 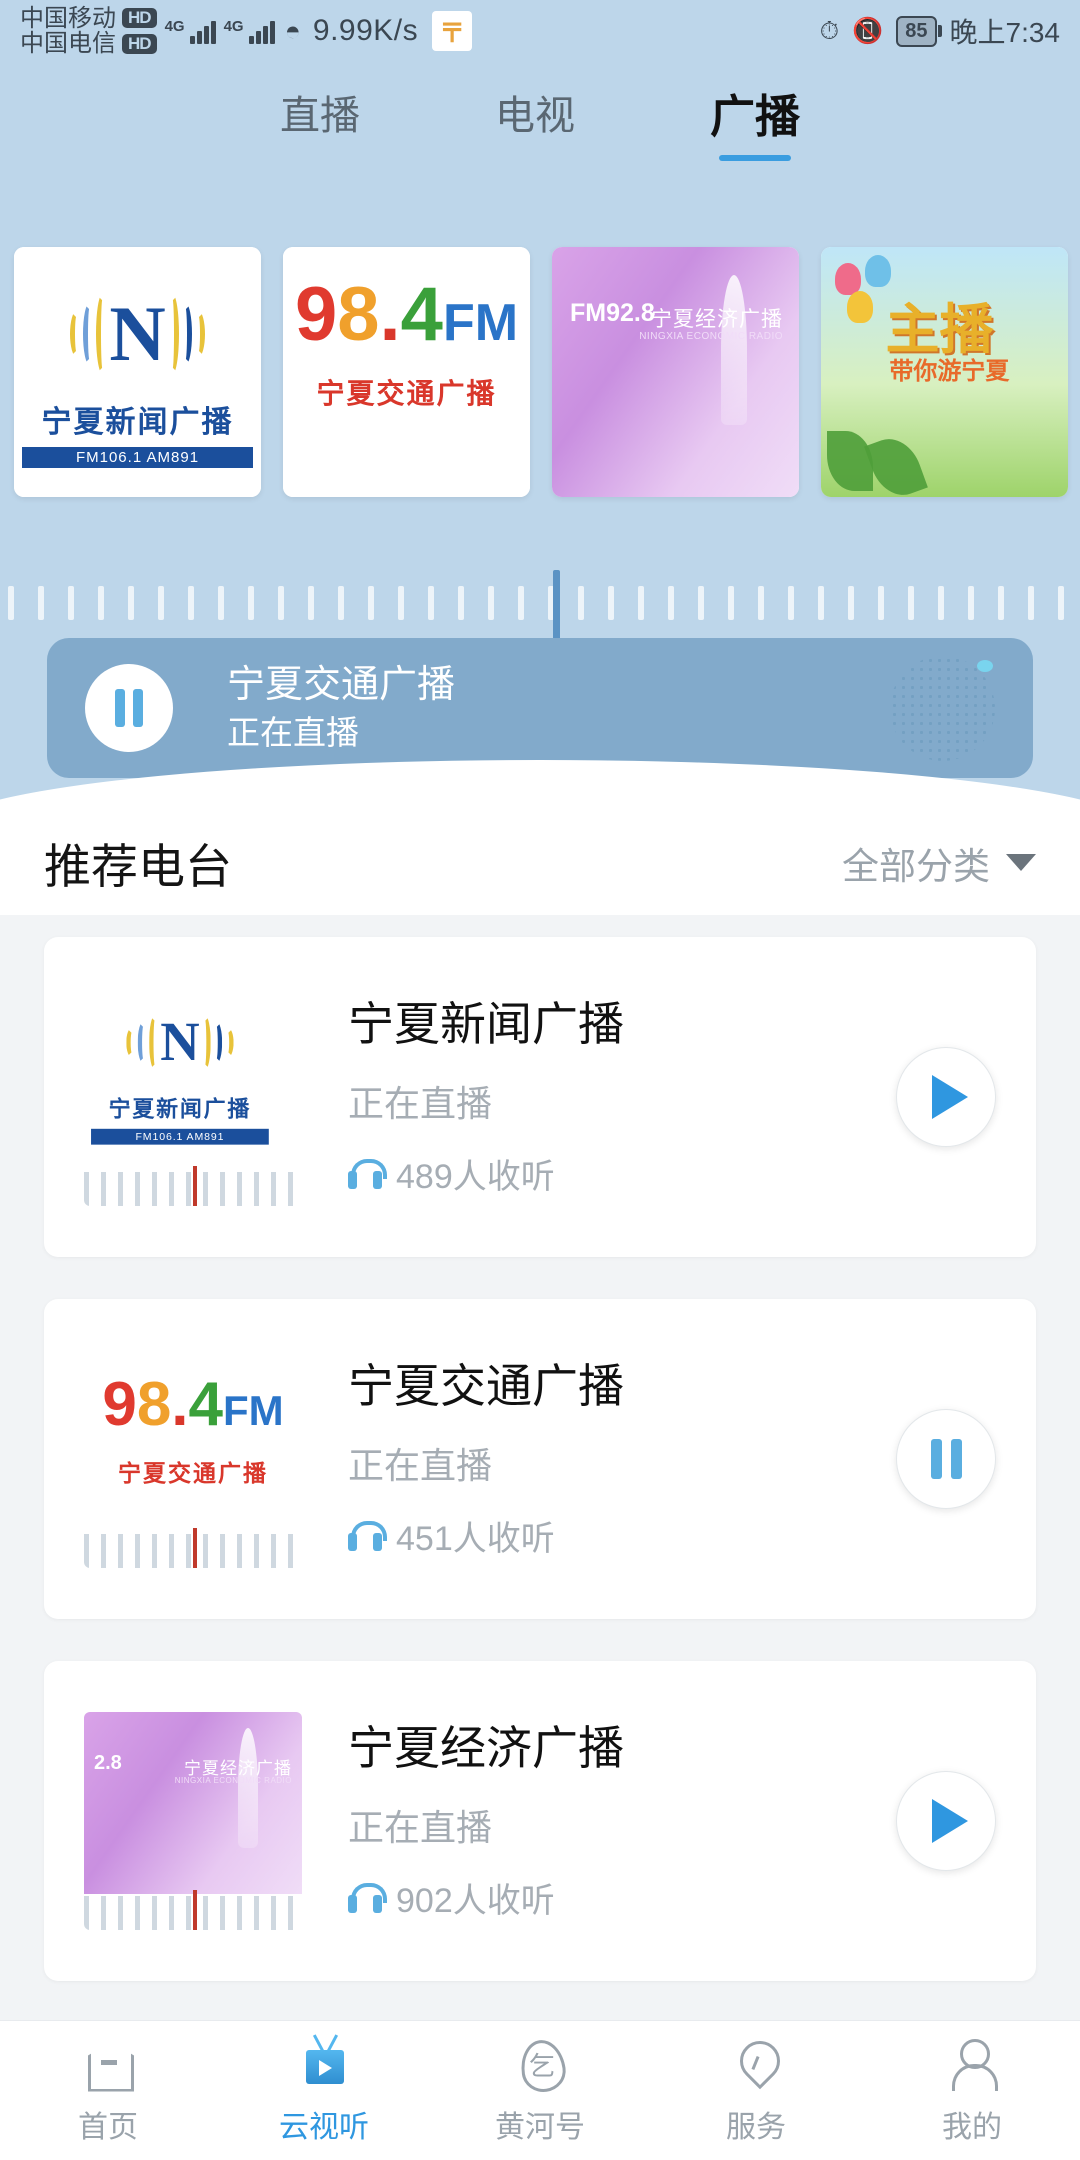 I want to click on wifi-icon: ◓, so click(x=292, y=30).